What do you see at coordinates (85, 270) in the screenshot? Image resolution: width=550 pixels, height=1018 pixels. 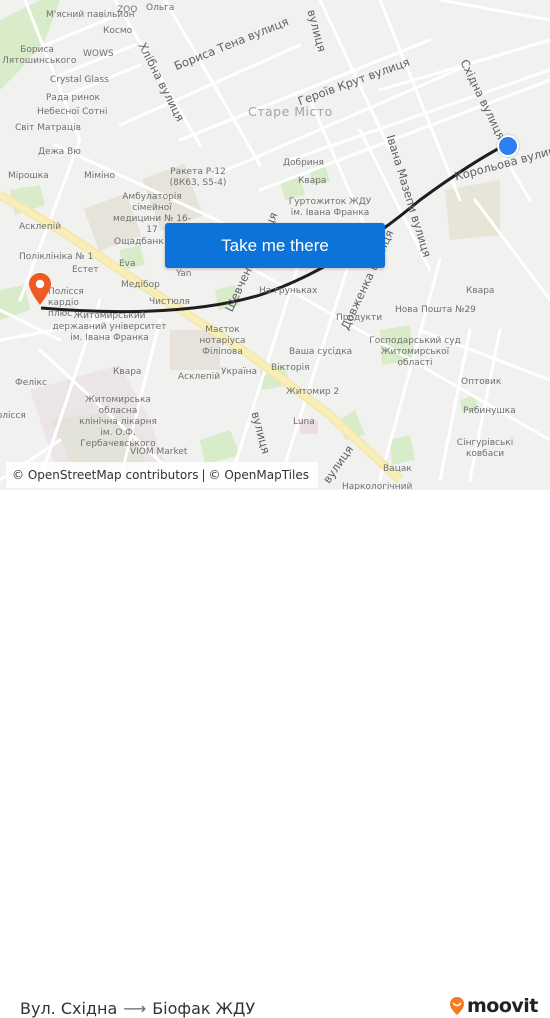 I see `poi-label: Естет` at bounding box center [85, 270].